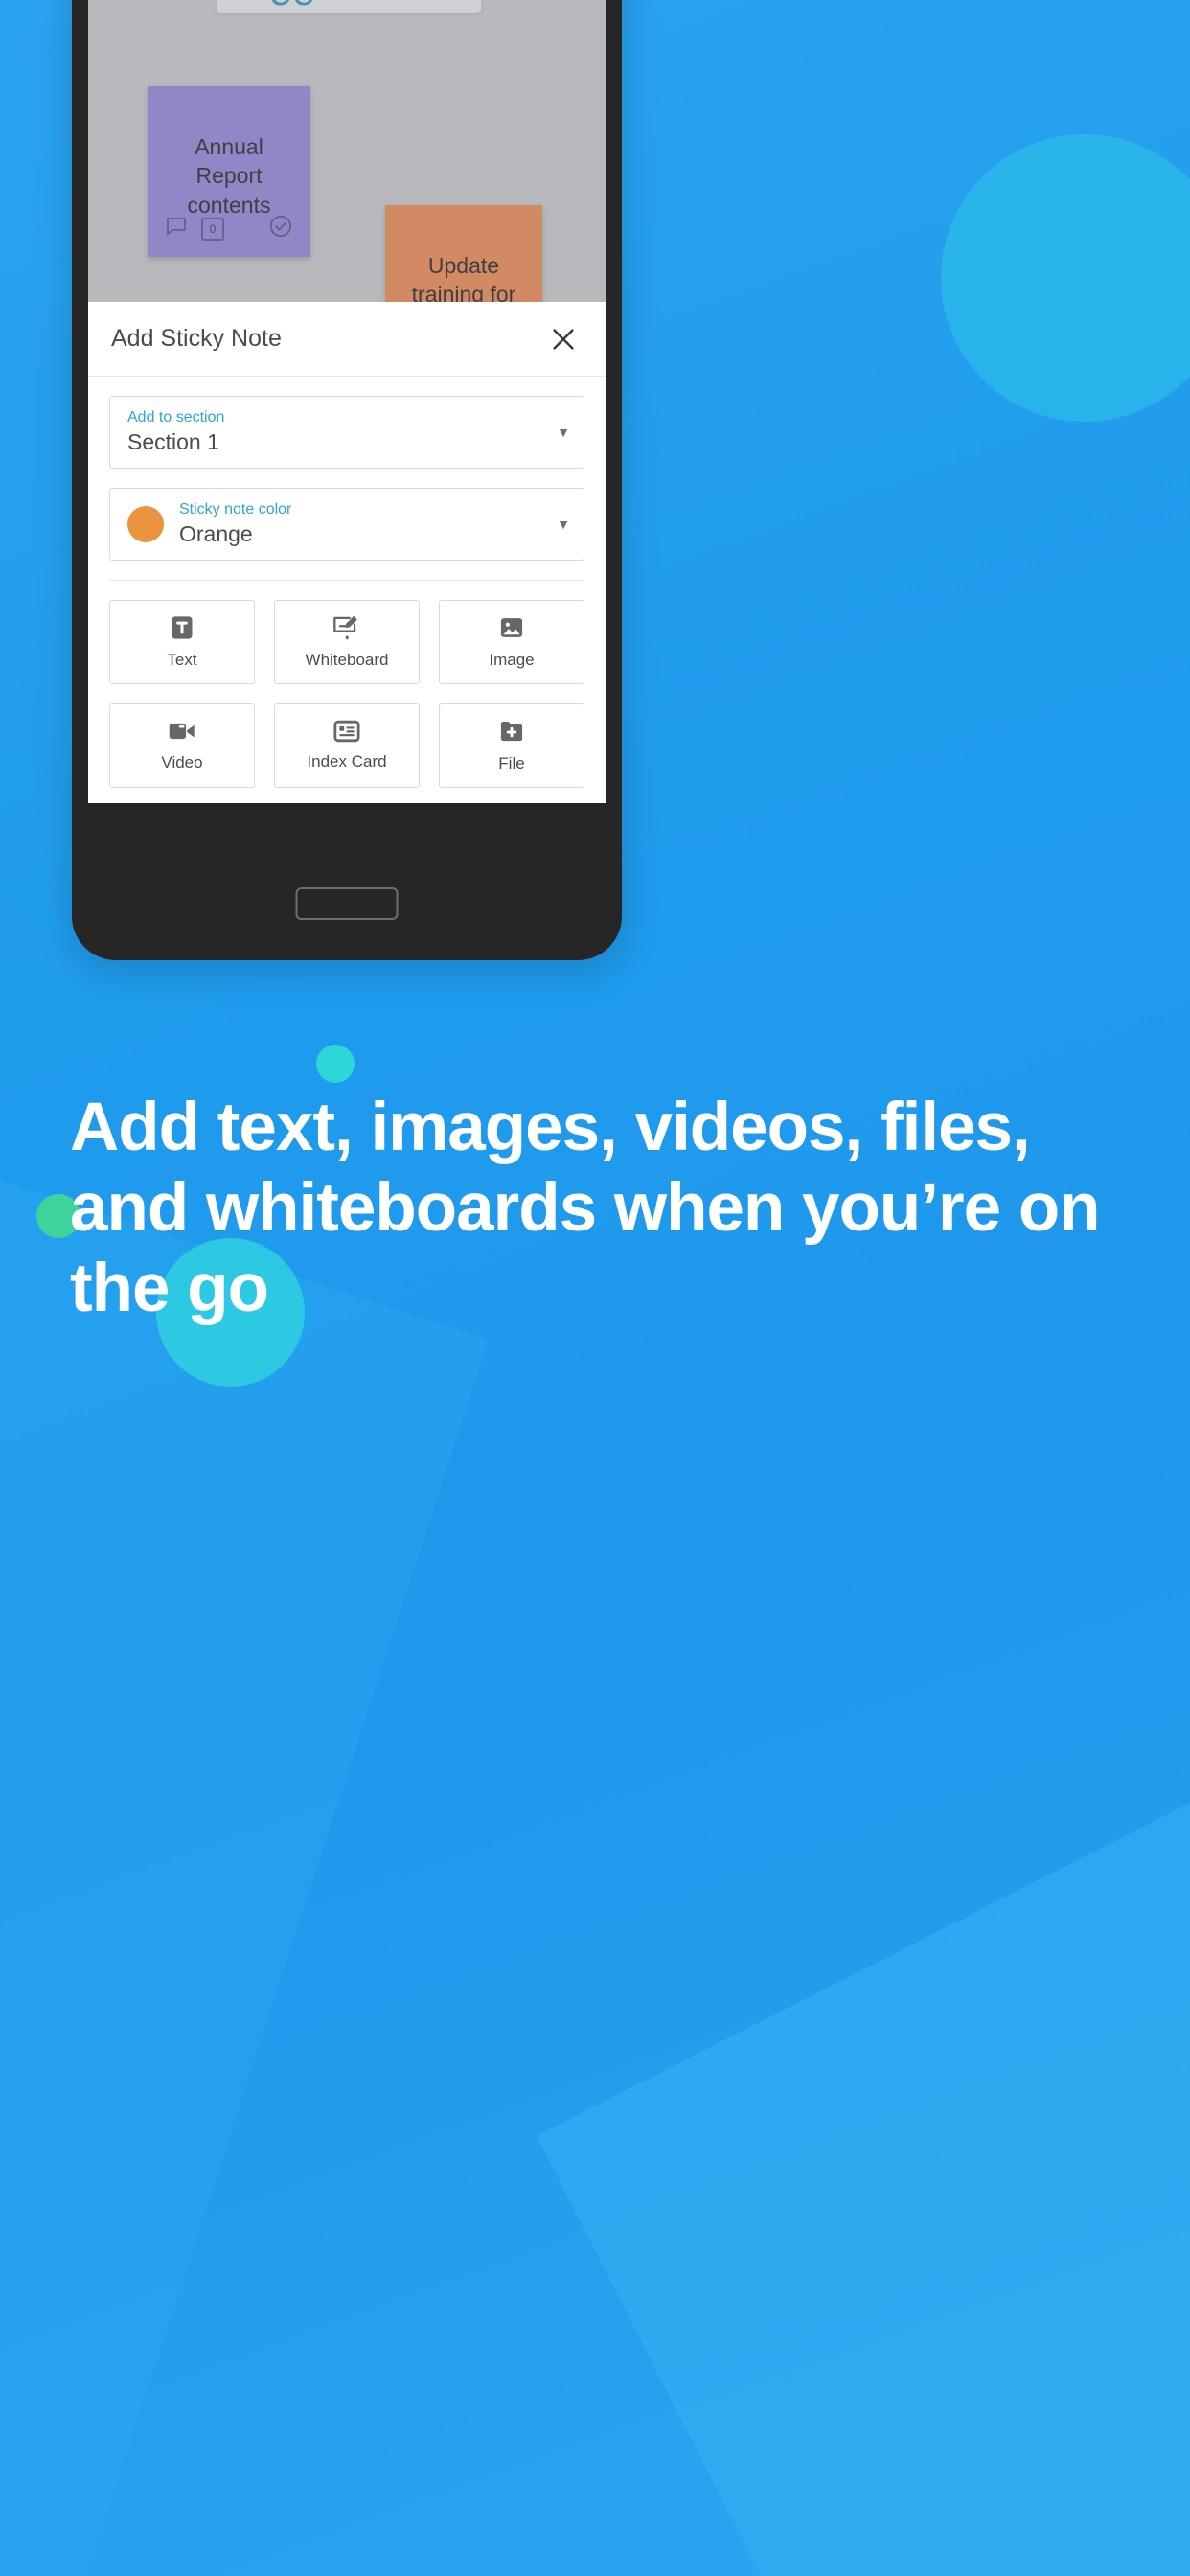 Image resolution: width=1190 pixels, height=2576 pixels. Describe the element at coordinates (512, 745) in the screenshot. I see `tile-file: File` at that location.